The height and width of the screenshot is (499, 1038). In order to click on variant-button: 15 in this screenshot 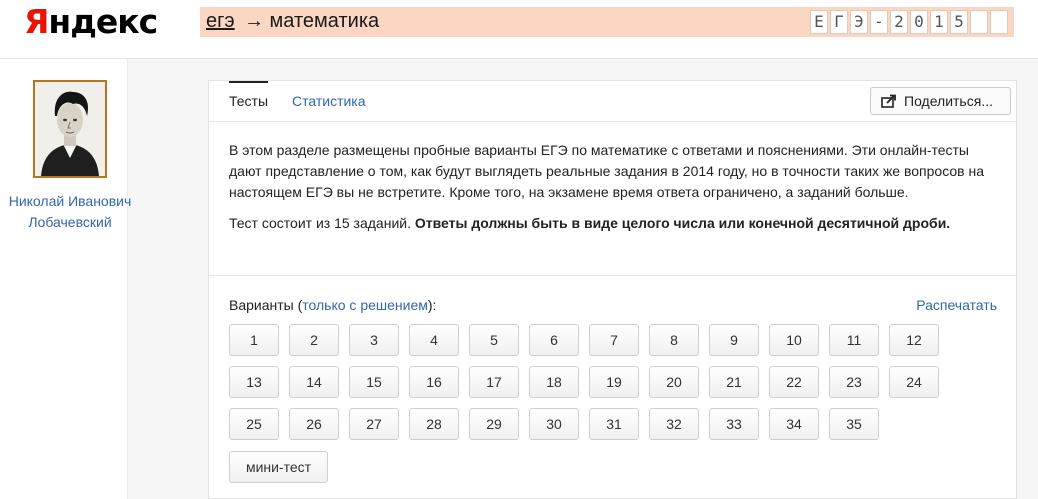, I will do `click(374, 382)`.